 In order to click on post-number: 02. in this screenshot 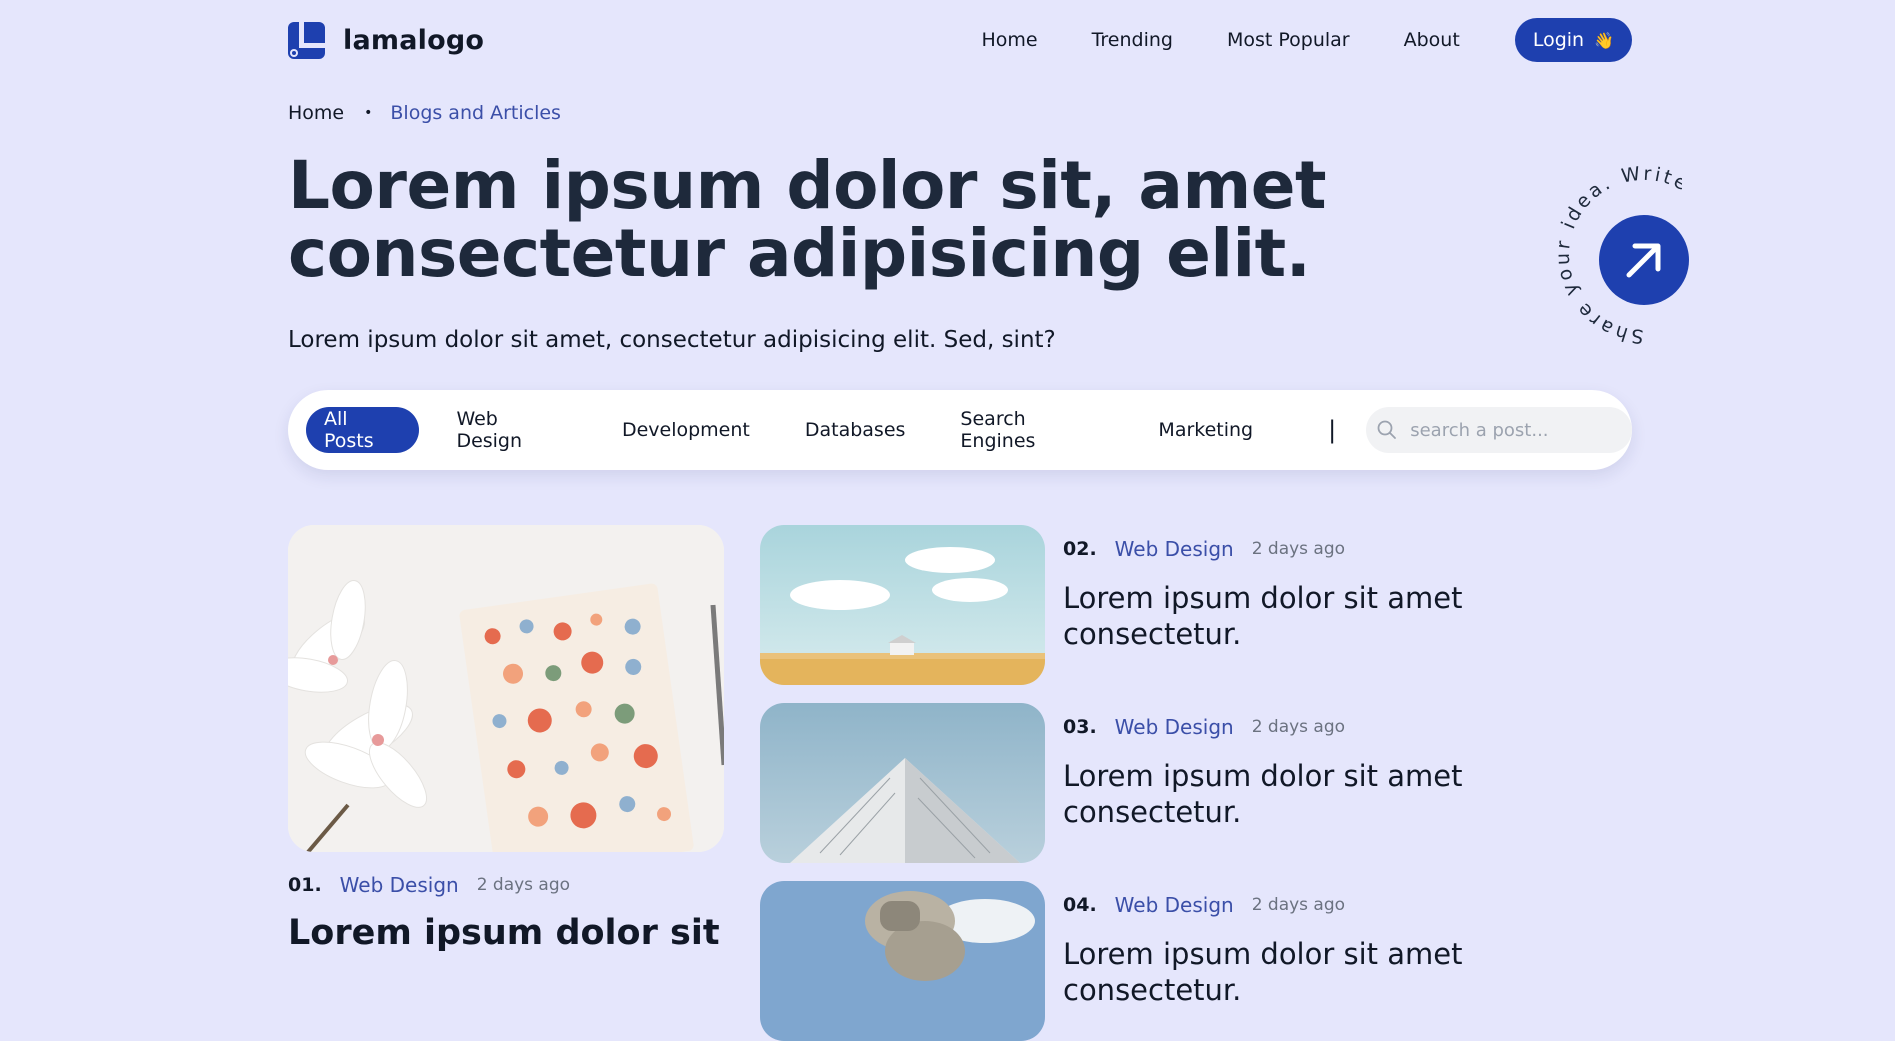, I will do `click(1080, 549)`.